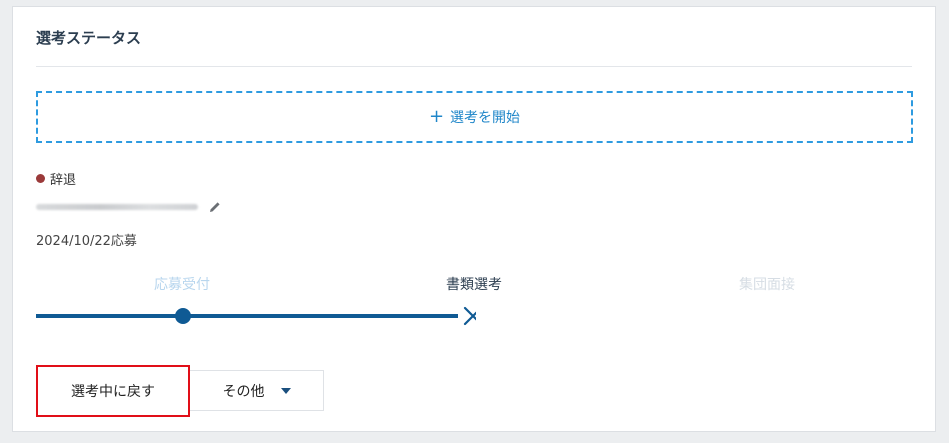 The image size is (949, 443). What do you see at coordinates (183, 316) in the screenshot?
I see `progress-node-application` at bounding box center [183, 316].